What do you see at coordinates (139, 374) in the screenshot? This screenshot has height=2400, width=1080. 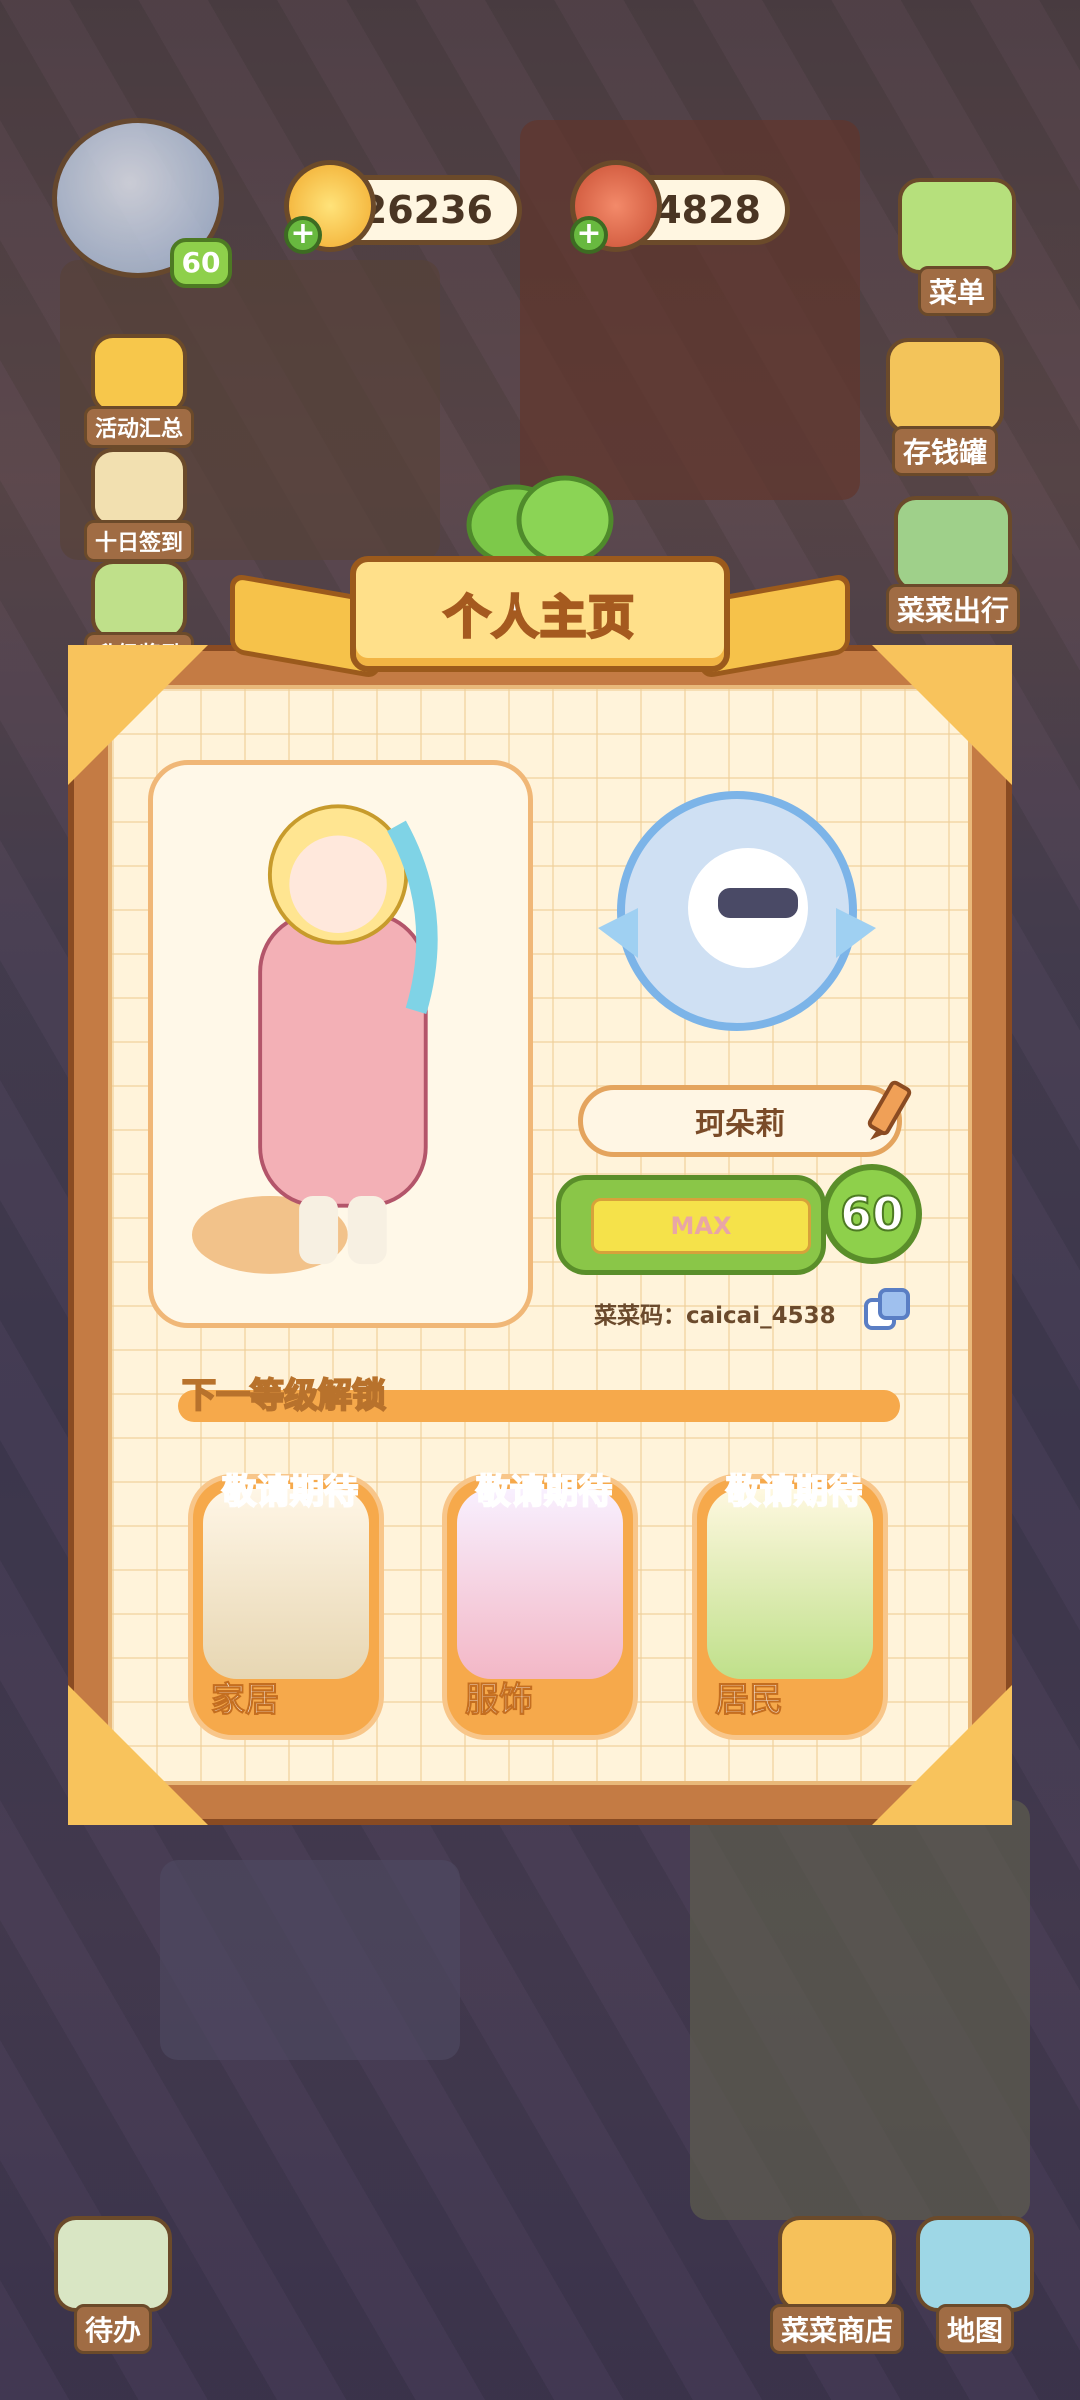 I see `events-icon` at bounding box center [139, 374].